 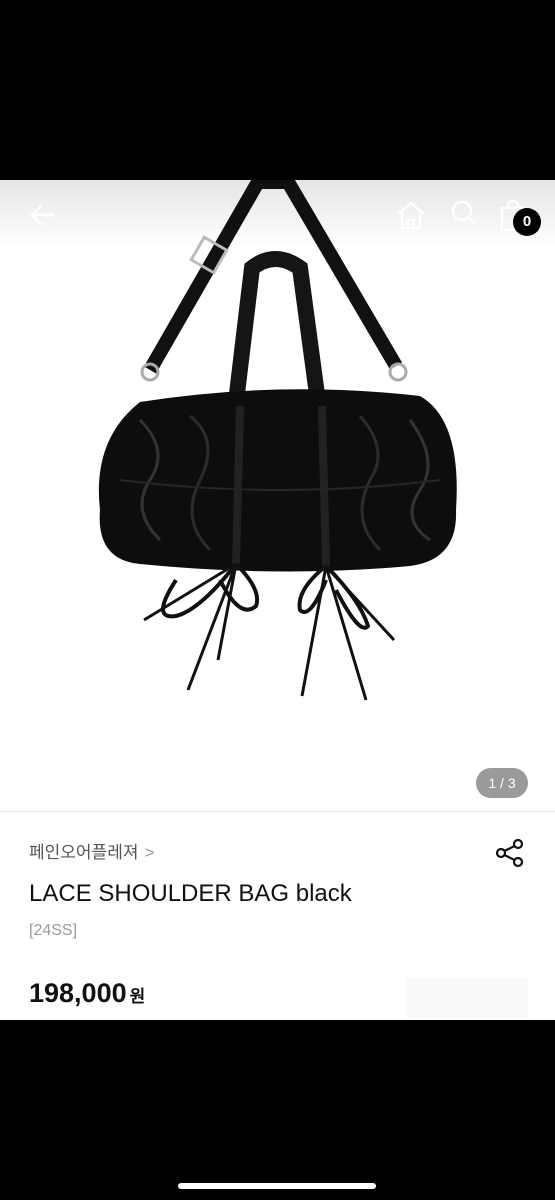 What do you see at coordinates (463, 213) in the screenshot?
I see `search-icon` at bounding box center [463, 213].